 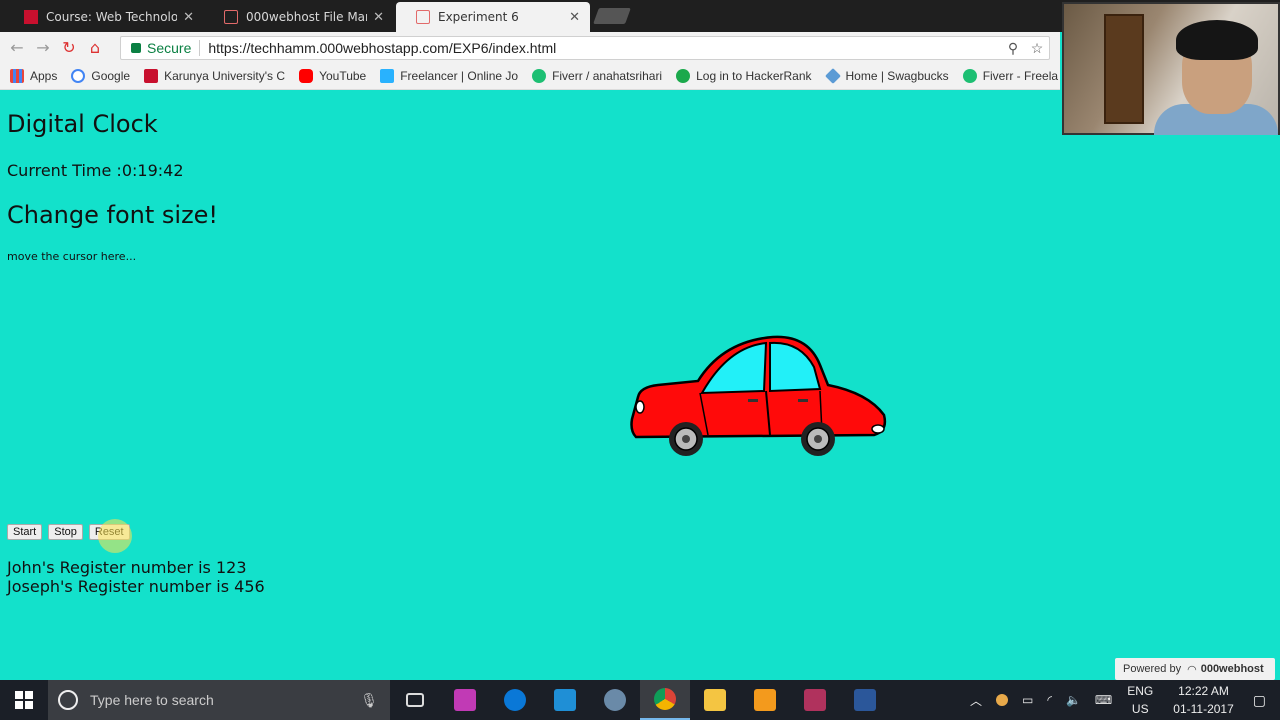 What do you see at coordinates (136, 48) in the screenshot?
I see `lock-icon` at bounding box center [136, 48].